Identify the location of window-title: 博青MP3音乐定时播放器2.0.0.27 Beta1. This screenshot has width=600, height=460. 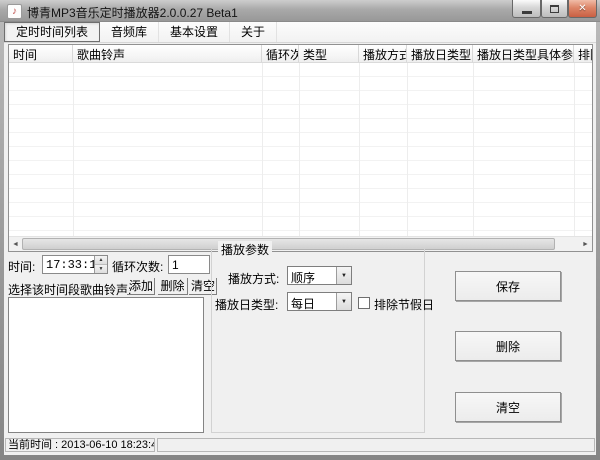
(132, 13).